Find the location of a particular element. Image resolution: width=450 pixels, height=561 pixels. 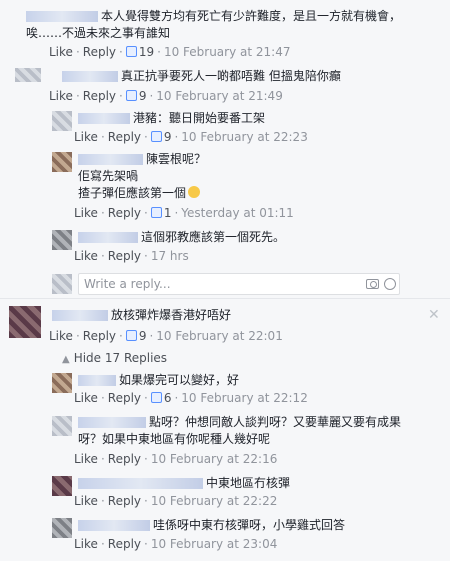

comment-text: 中東地區冇核彈 is located at coordinates (248, 483).